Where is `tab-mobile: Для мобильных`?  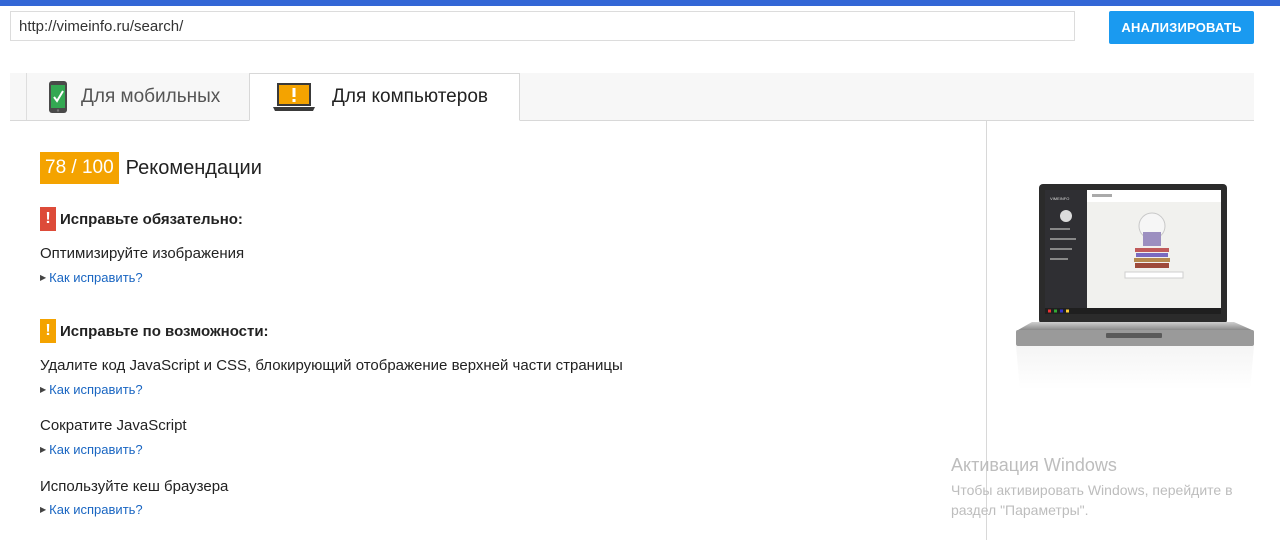 tab-mobile: Для мобильных is located at coordinates (137, 96).